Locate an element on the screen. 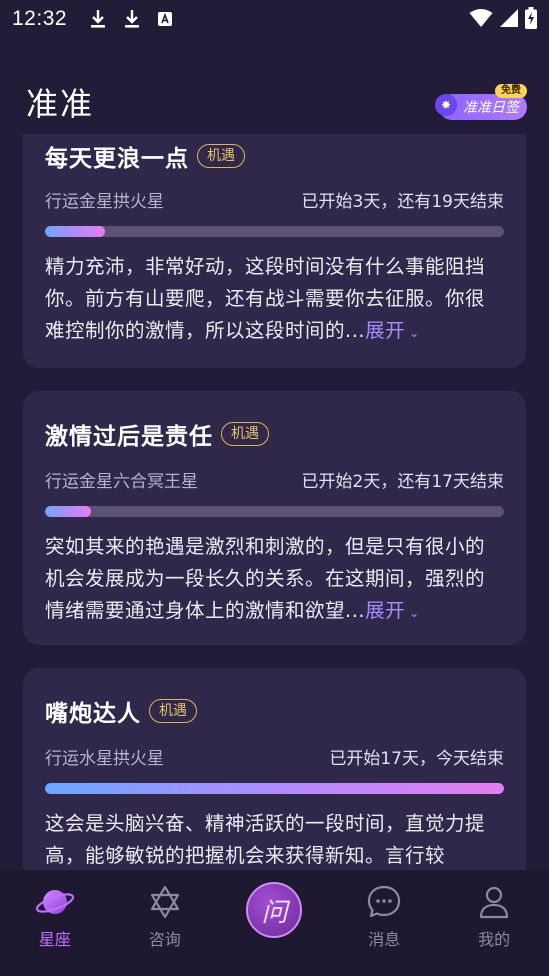  nav-item-messages: 消息 is located at coordinates (384, 923).